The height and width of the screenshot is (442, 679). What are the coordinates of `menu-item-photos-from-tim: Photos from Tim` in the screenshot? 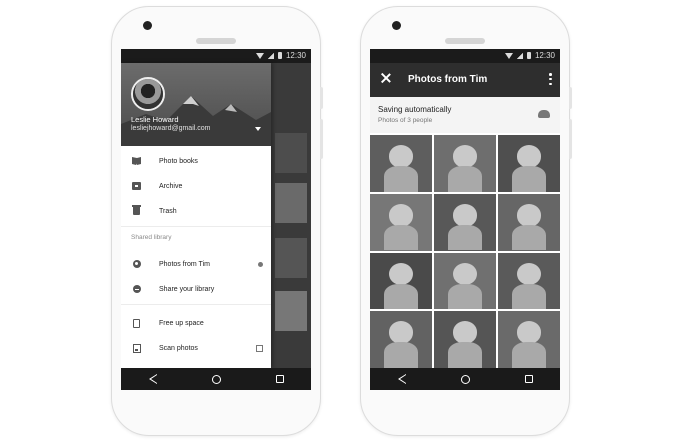 It's located at (196, 264).